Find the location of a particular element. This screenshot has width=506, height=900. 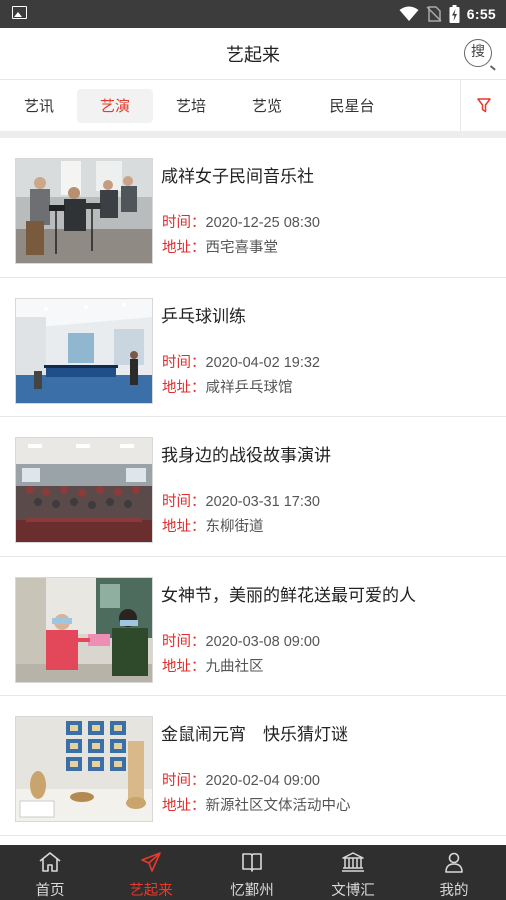

nav-yiqilai: 艺起来 is located at coordinates (151, 872).